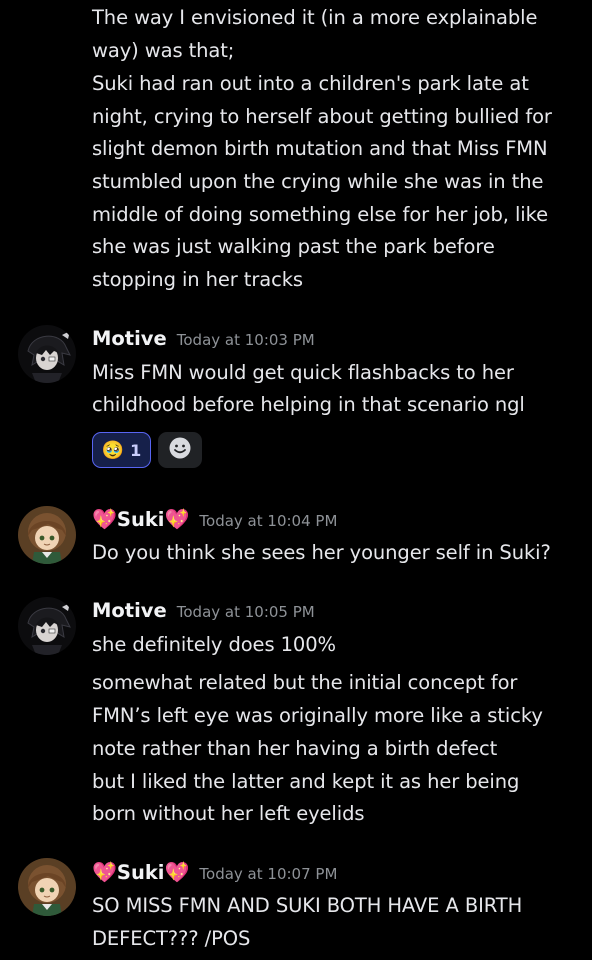  I want to click on message-header: 💖 Suki 💖 Today at 10:07 PM, so click(214, 875).